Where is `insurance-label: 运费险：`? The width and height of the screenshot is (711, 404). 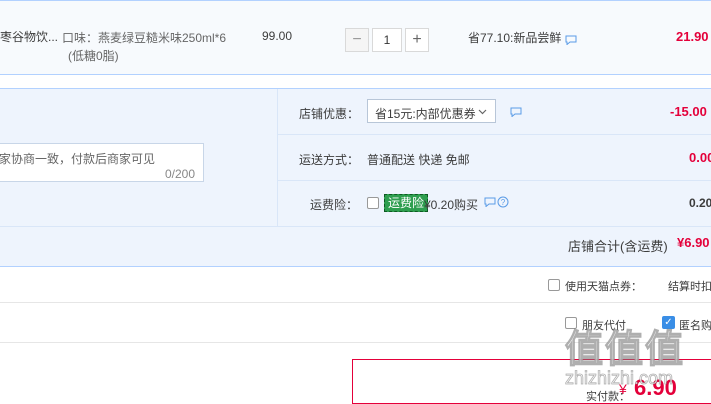
insurance-label: 运费险： is located at coordinates (334, 205).